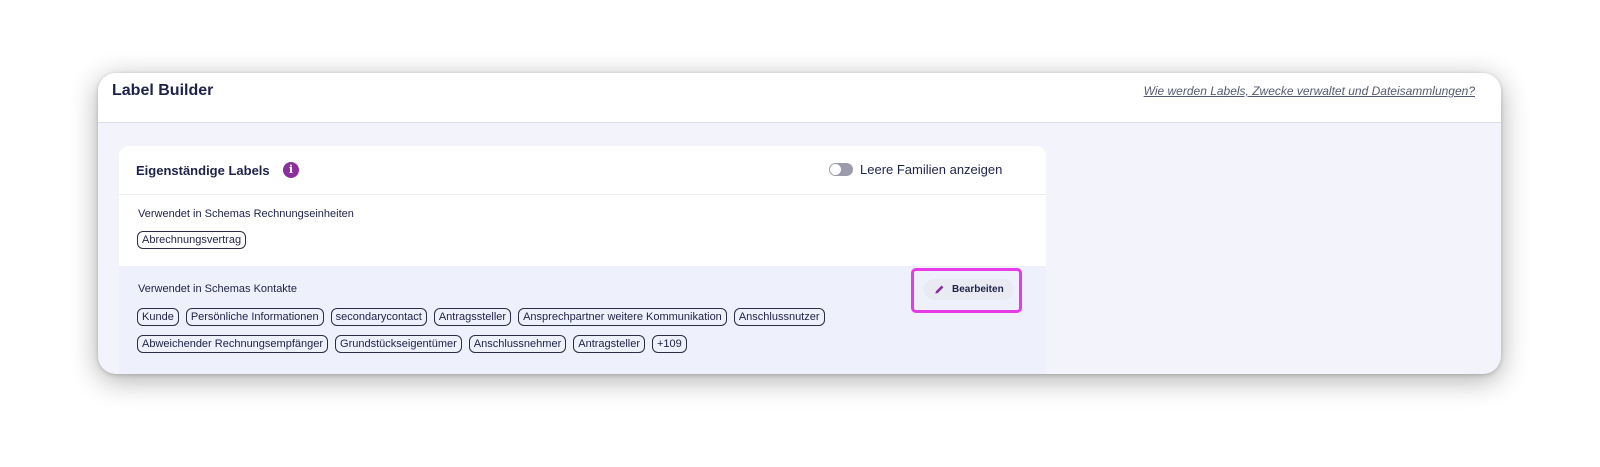  I want to click on pencil-icon, so click(939, 289).